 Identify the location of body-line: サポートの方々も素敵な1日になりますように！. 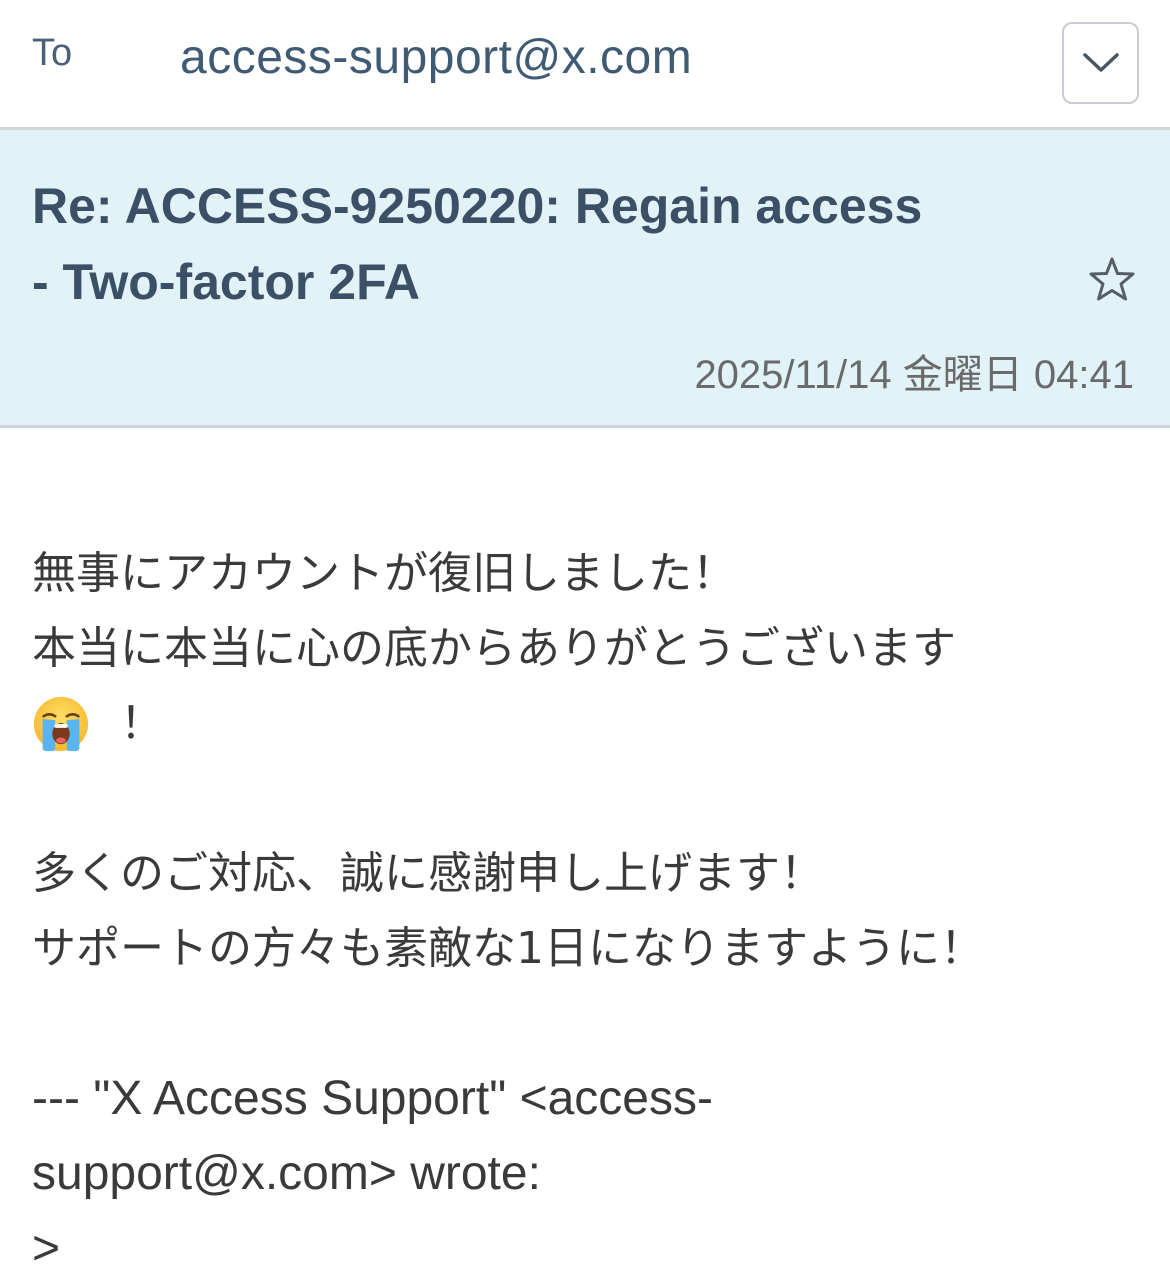
(508, 948).